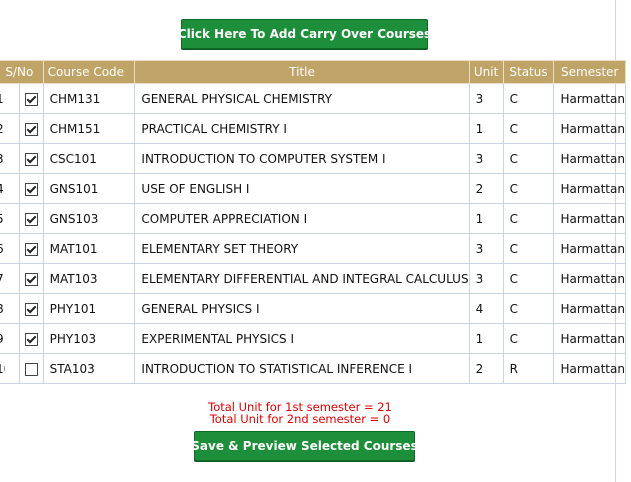 The image size is (631, 482). I want to click on row-course-code: GNS101, so click(89, 188).